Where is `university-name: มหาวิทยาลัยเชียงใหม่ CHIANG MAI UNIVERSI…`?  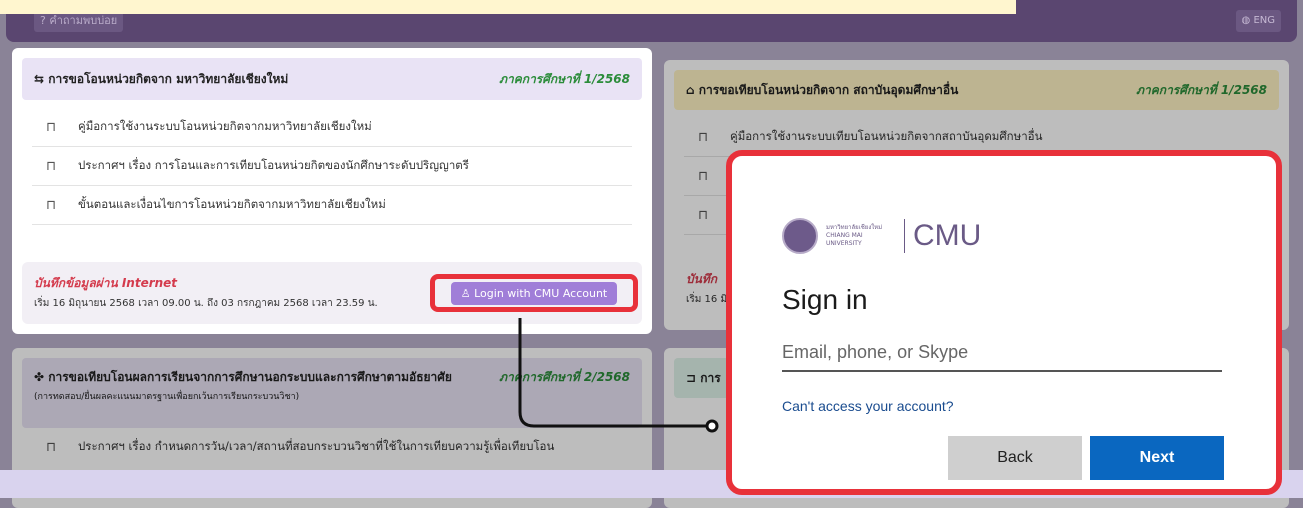 university-name: มหาวิทยาลัยเชียงใหม่ CHIANG MAI UNIVERSI… is located at coordinates (854, 235).